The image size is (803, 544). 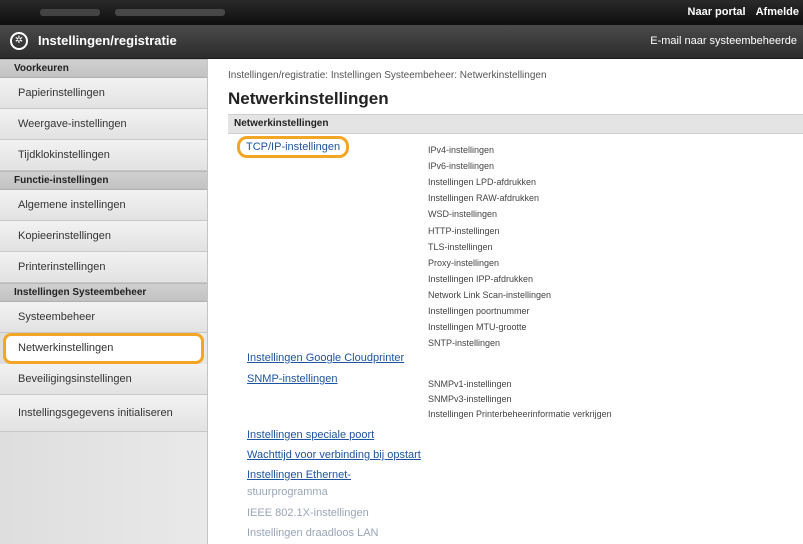 I want to click on ieee8021x-link: IEEE 802.1X-instellingen, so click(x=308, y=513).